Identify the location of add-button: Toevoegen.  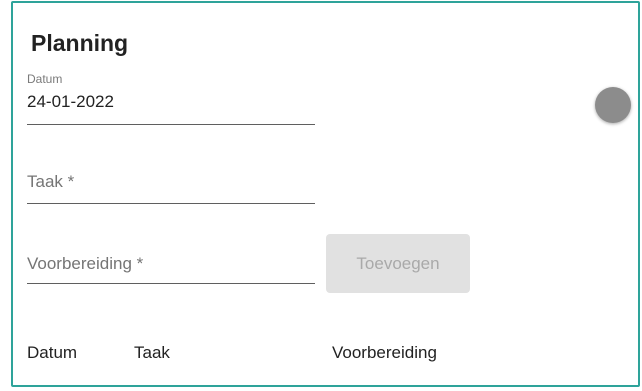
(398, 263).